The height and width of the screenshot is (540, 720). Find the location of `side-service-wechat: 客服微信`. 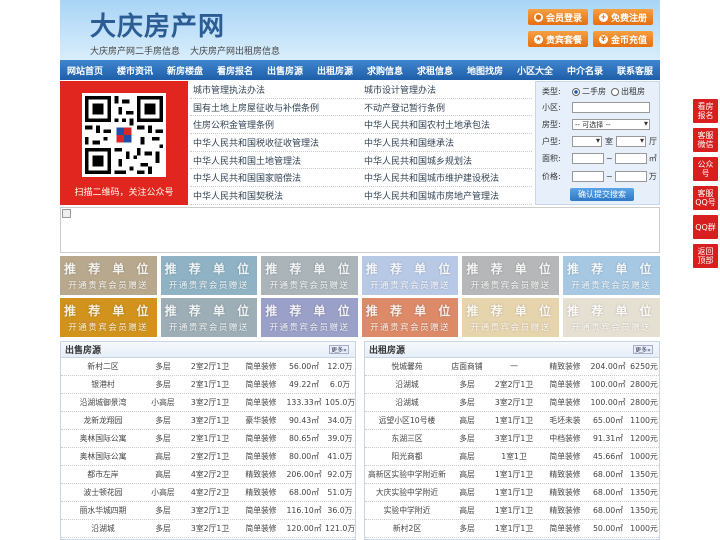

side-service-wechat: 客服微信 is located at coordinates (705, 140).